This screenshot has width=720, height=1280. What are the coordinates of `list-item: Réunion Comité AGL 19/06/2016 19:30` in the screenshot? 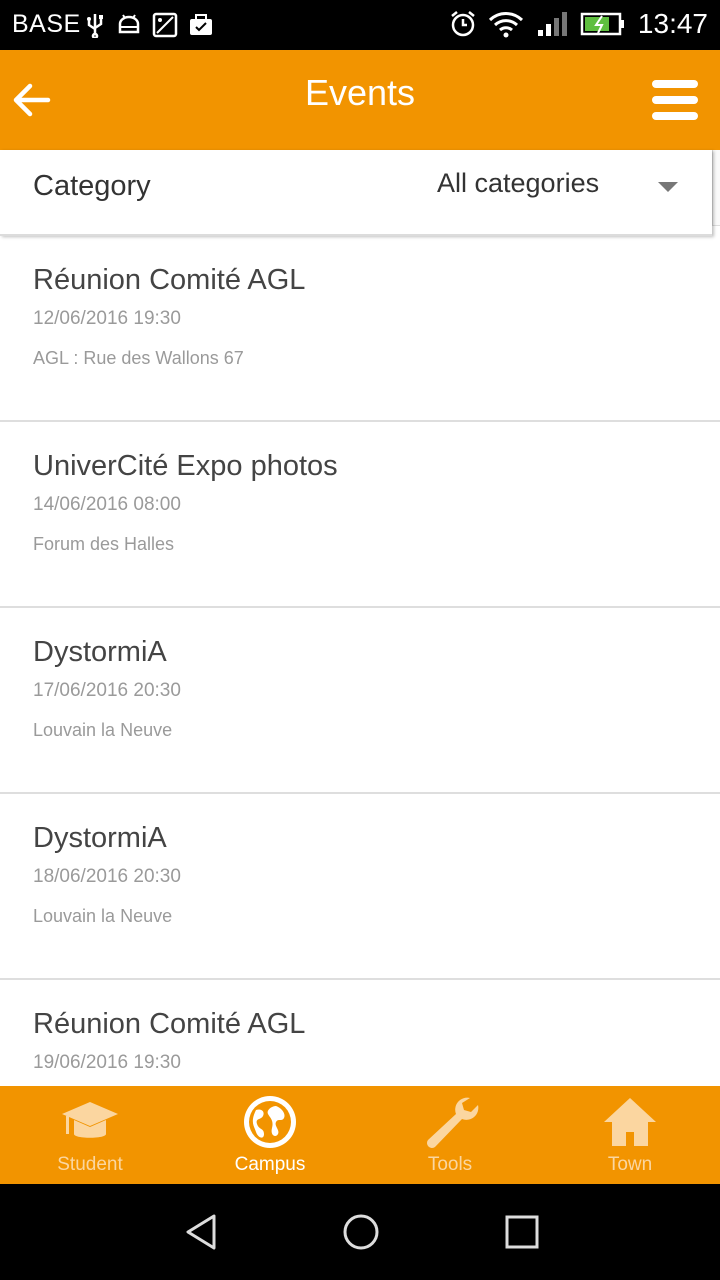 It's located at (360, 1033).